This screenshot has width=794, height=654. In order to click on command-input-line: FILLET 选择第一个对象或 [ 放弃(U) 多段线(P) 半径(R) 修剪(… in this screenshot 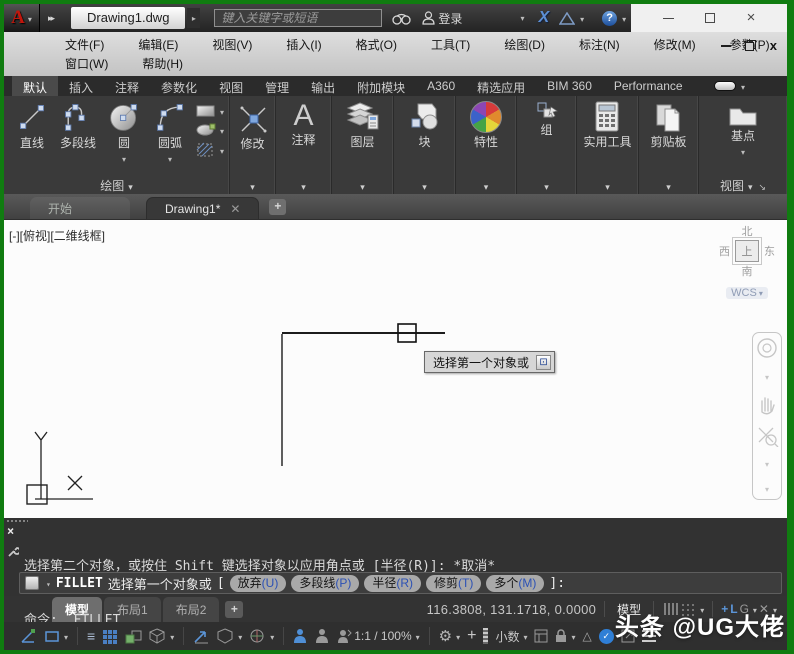, I will do `click(400, 583)`.